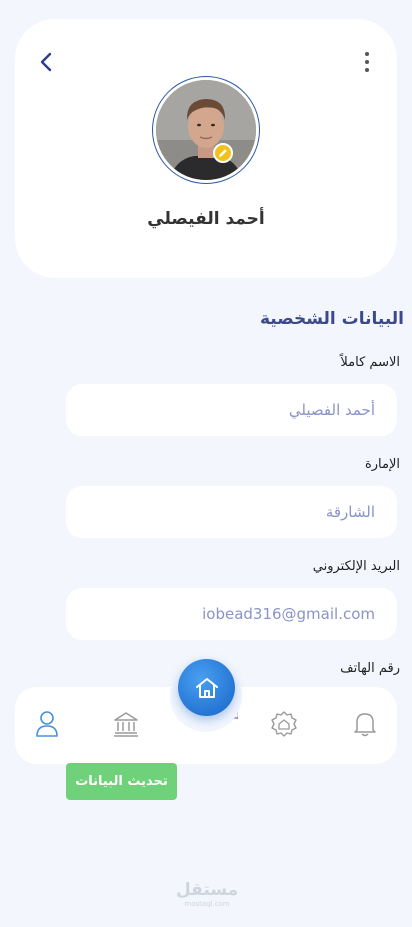  I want to click on nav-settings, so click(284, 724).